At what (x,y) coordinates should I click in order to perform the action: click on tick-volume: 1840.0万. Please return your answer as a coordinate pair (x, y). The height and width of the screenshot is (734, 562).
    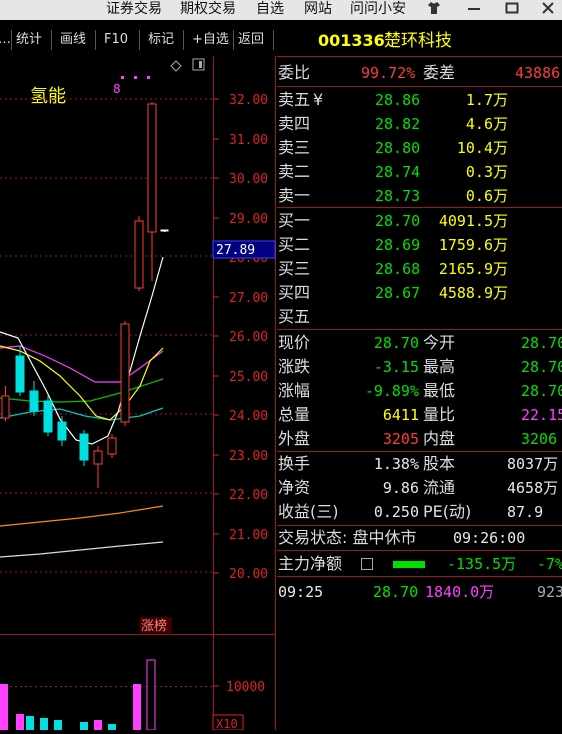
    Looking at the image, I should click on (460, 592).